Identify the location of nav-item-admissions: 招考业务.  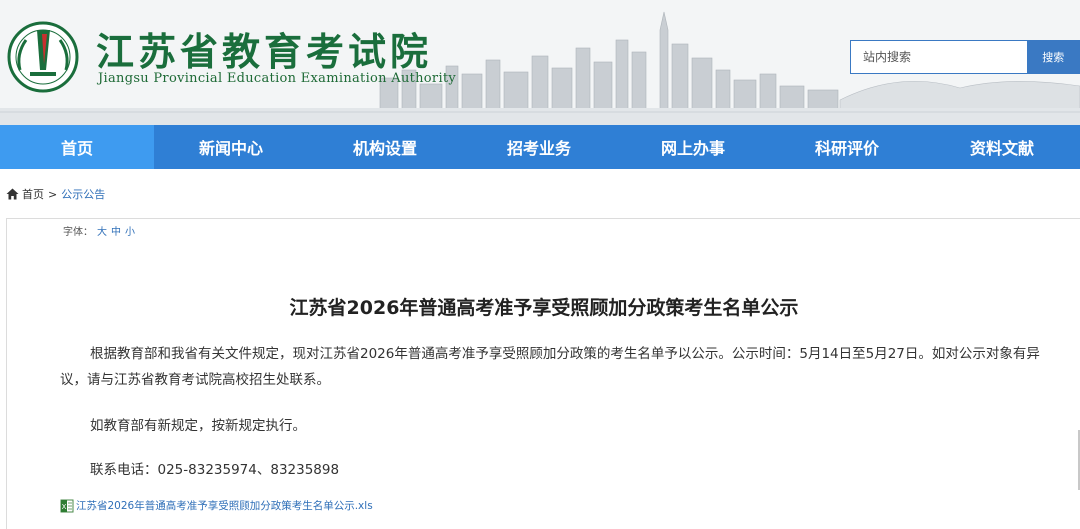
(539, 147).